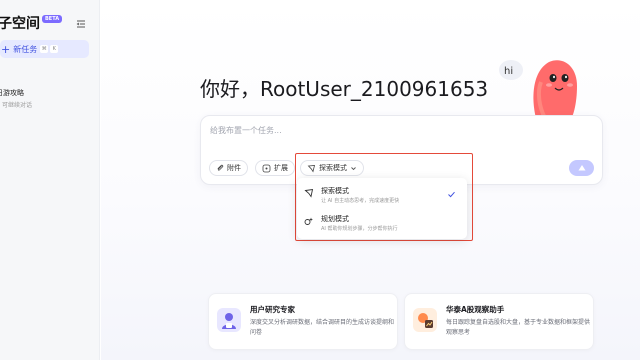  I want to click on new-task-button: + 新任务 ⌘ K, so click(44, 49).